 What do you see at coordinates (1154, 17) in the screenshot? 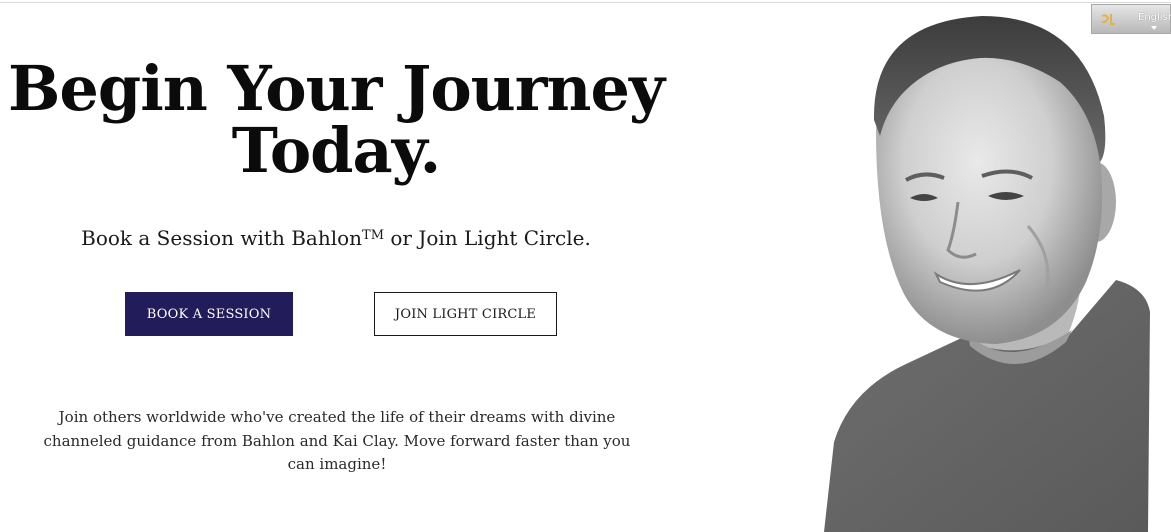
I see `language-label: English` at bounding box center [1154, 17].